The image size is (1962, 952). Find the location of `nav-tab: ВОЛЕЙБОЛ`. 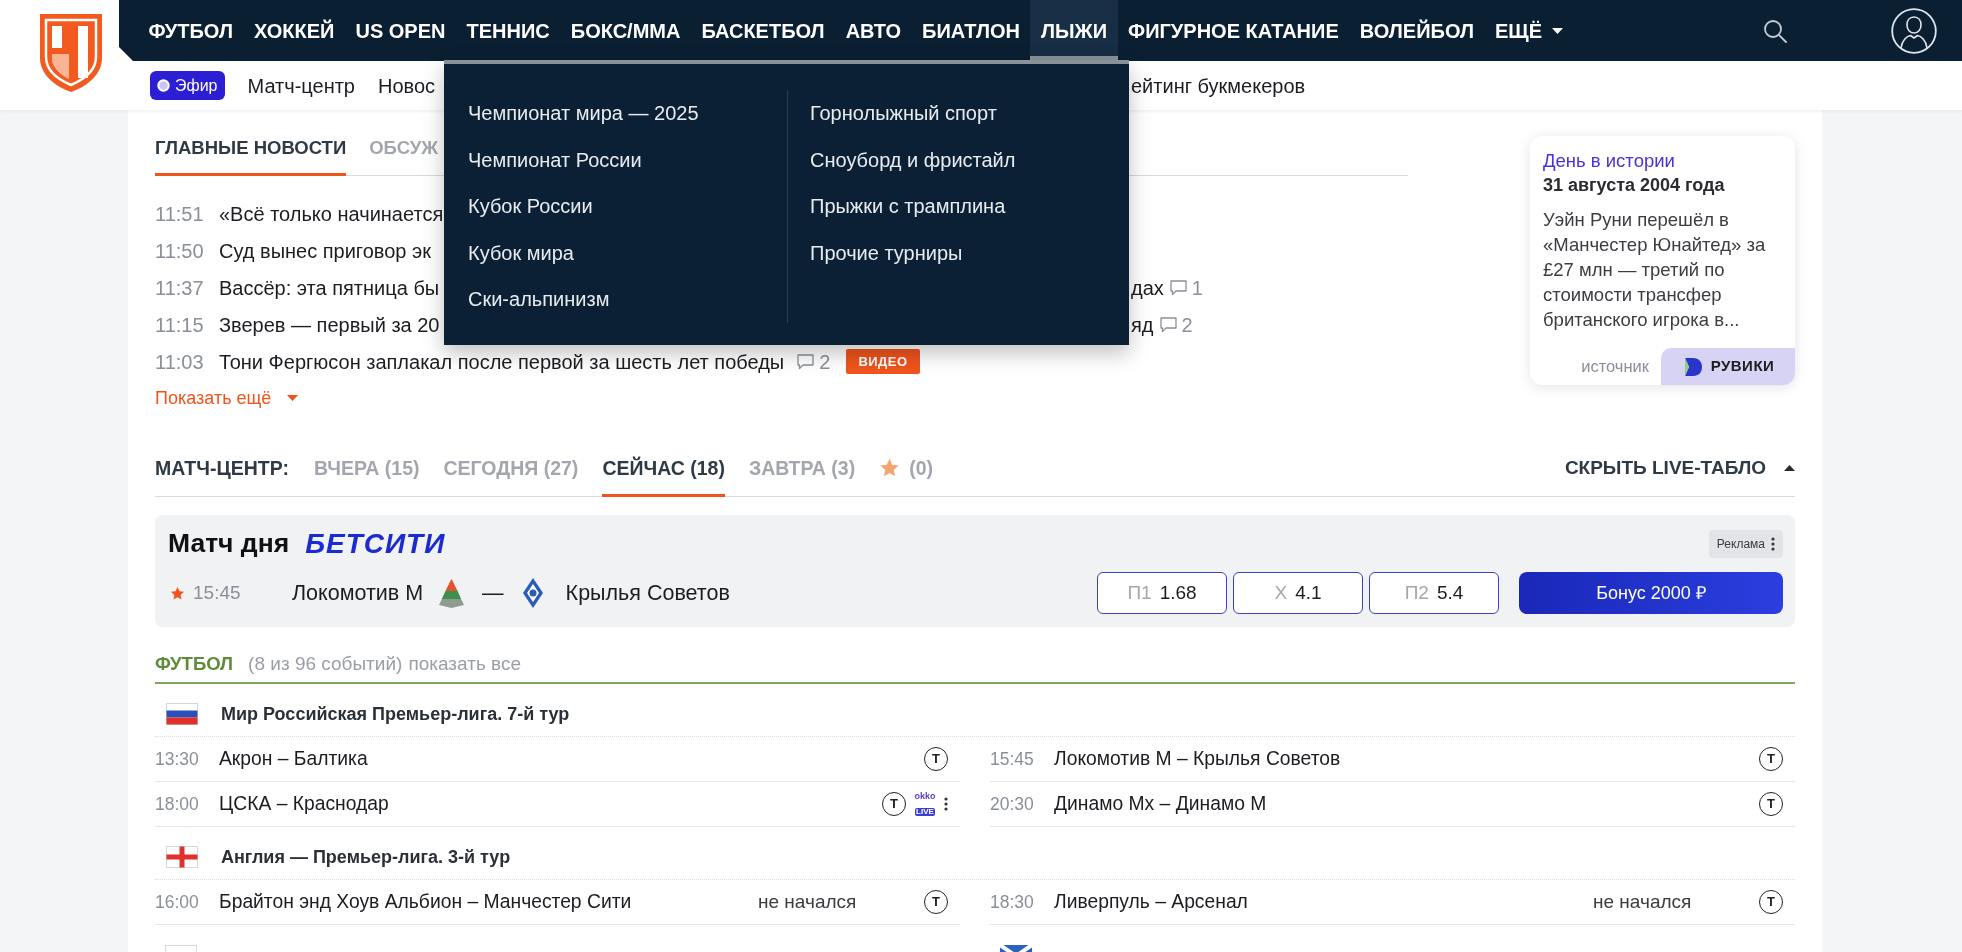

nav-tab: ВОЛЕЙБОЛ is located at coordinates (1417, 30).